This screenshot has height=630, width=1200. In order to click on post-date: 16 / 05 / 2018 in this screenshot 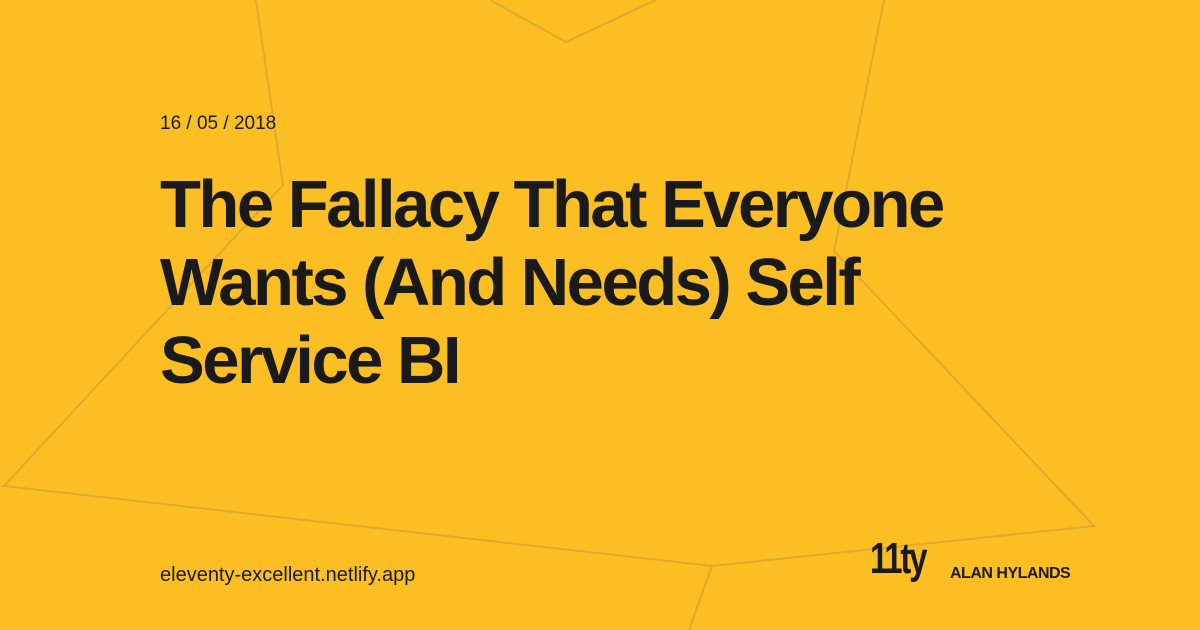, I will do `click(218, 123)`.